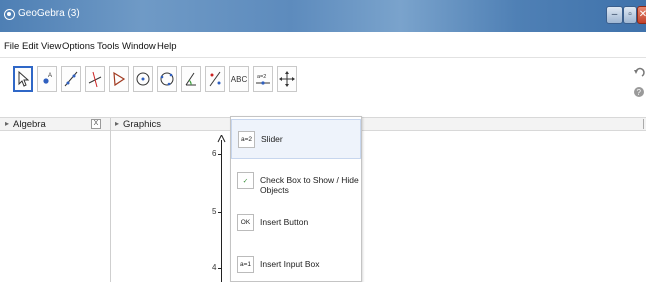 The image size is (646, 282). What do you see at coordinates (323, 16) in the screenshot?
I see `title-bar: GeoGebra (3) – ▫ ✕` at bounding box center [323, 16].